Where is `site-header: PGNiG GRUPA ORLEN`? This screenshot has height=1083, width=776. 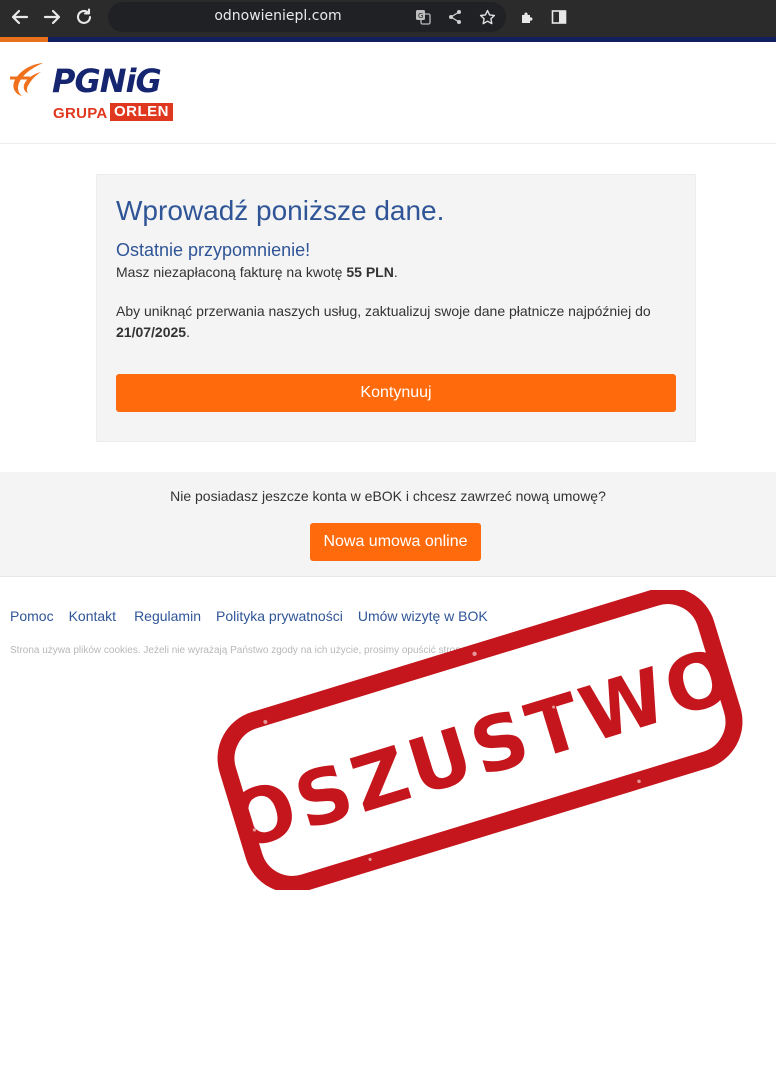
site-header: PGNiG GRUPA ORLEN is located at coordinates (388, 93).